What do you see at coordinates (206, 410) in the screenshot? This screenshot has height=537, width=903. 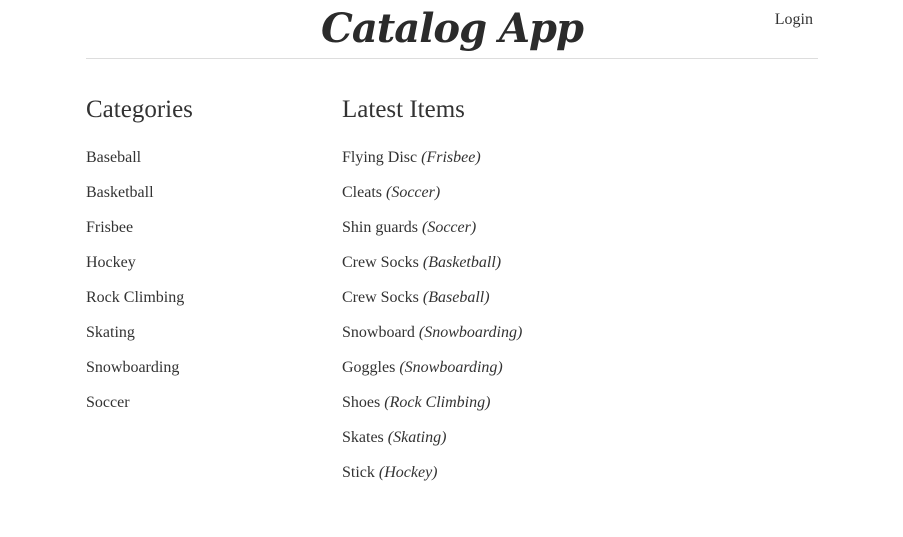 I see `category-link: Soccer` at bounding box center [206, 410].